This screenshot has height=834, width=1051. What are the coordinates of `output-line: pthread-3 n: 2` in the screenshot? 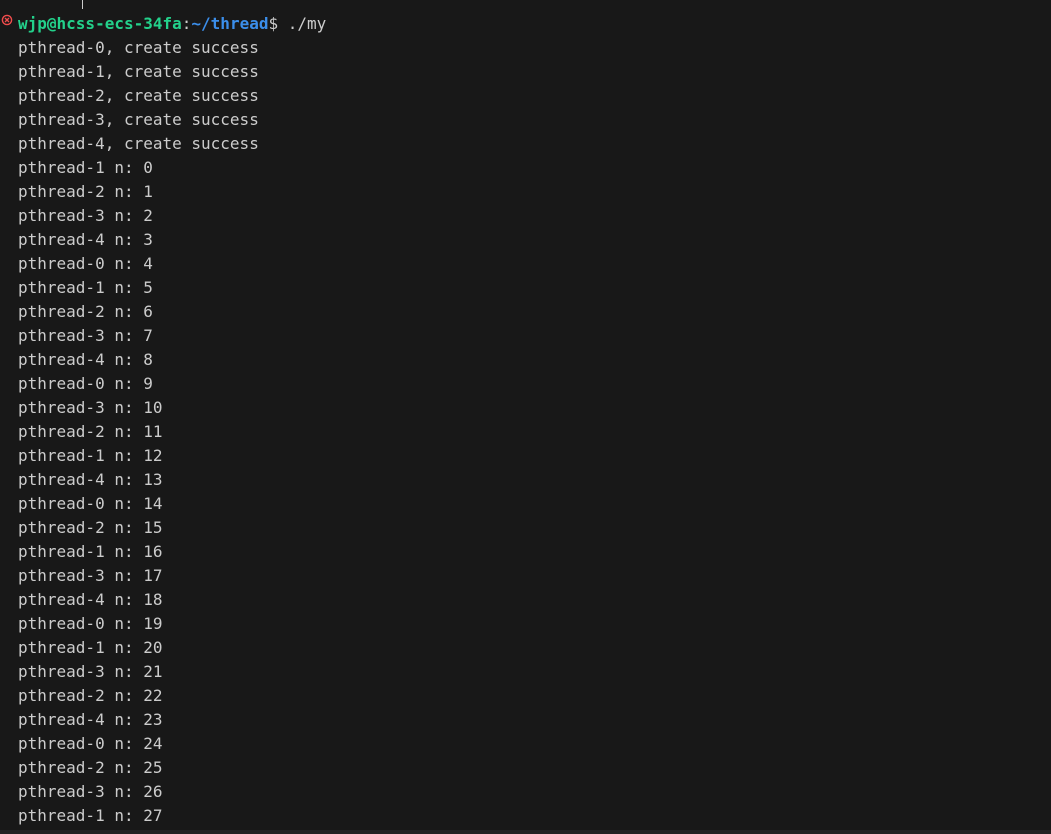 It's located at (85, 215).